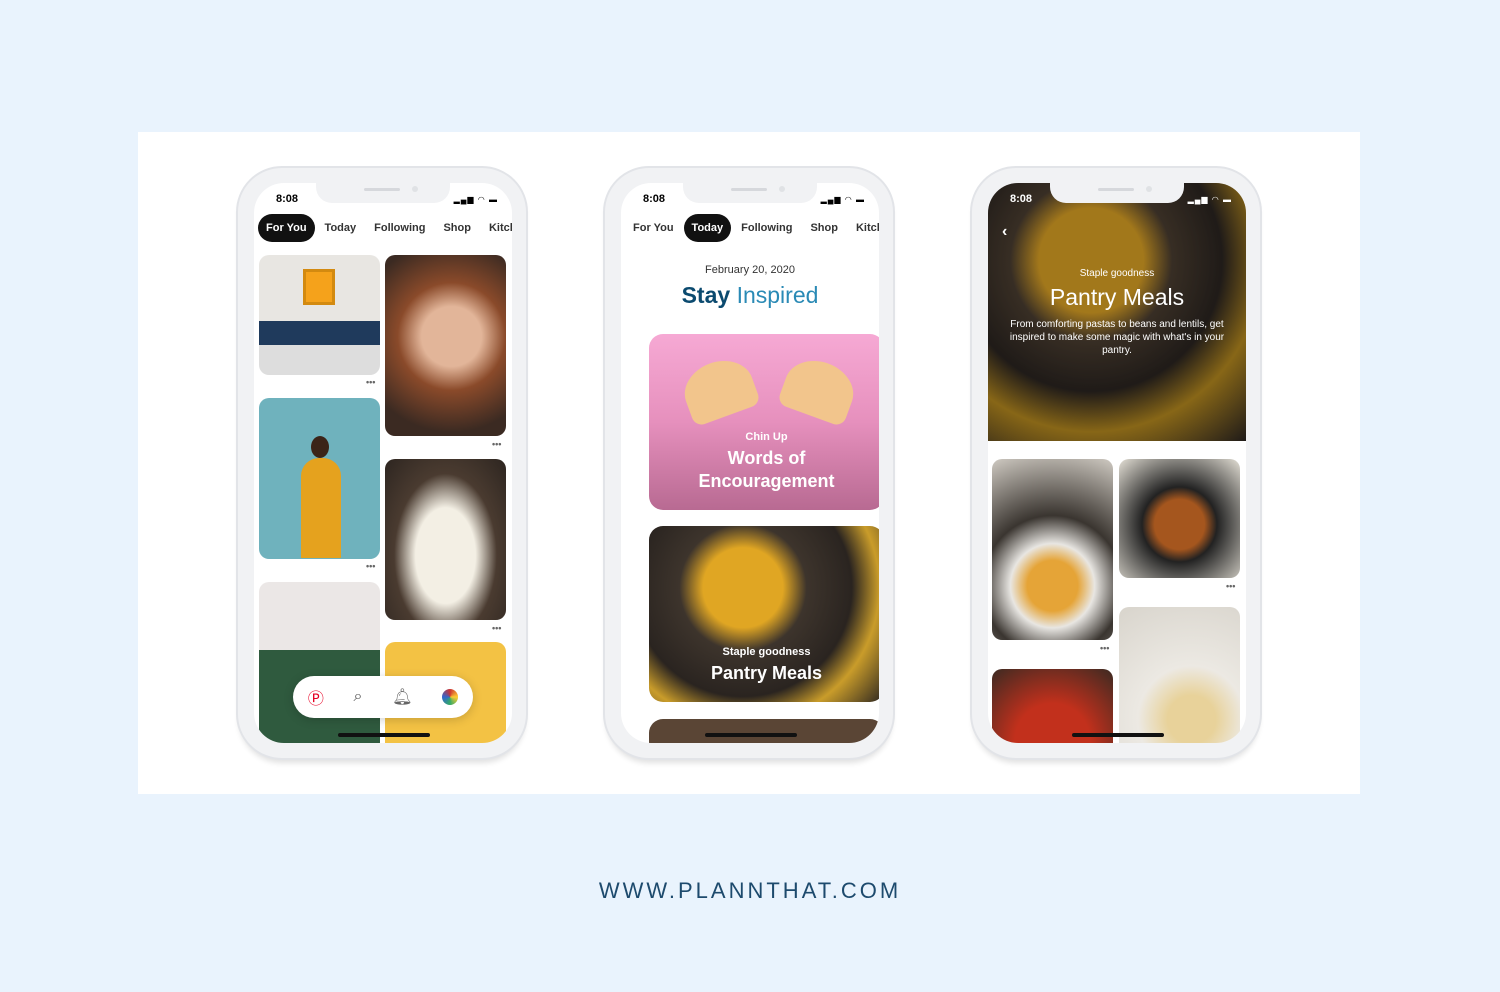  What do you see at coordinates (402, 697) in the screenshot?
I see `bell-icon: 🔔︎` at bounding box center [402, 697].